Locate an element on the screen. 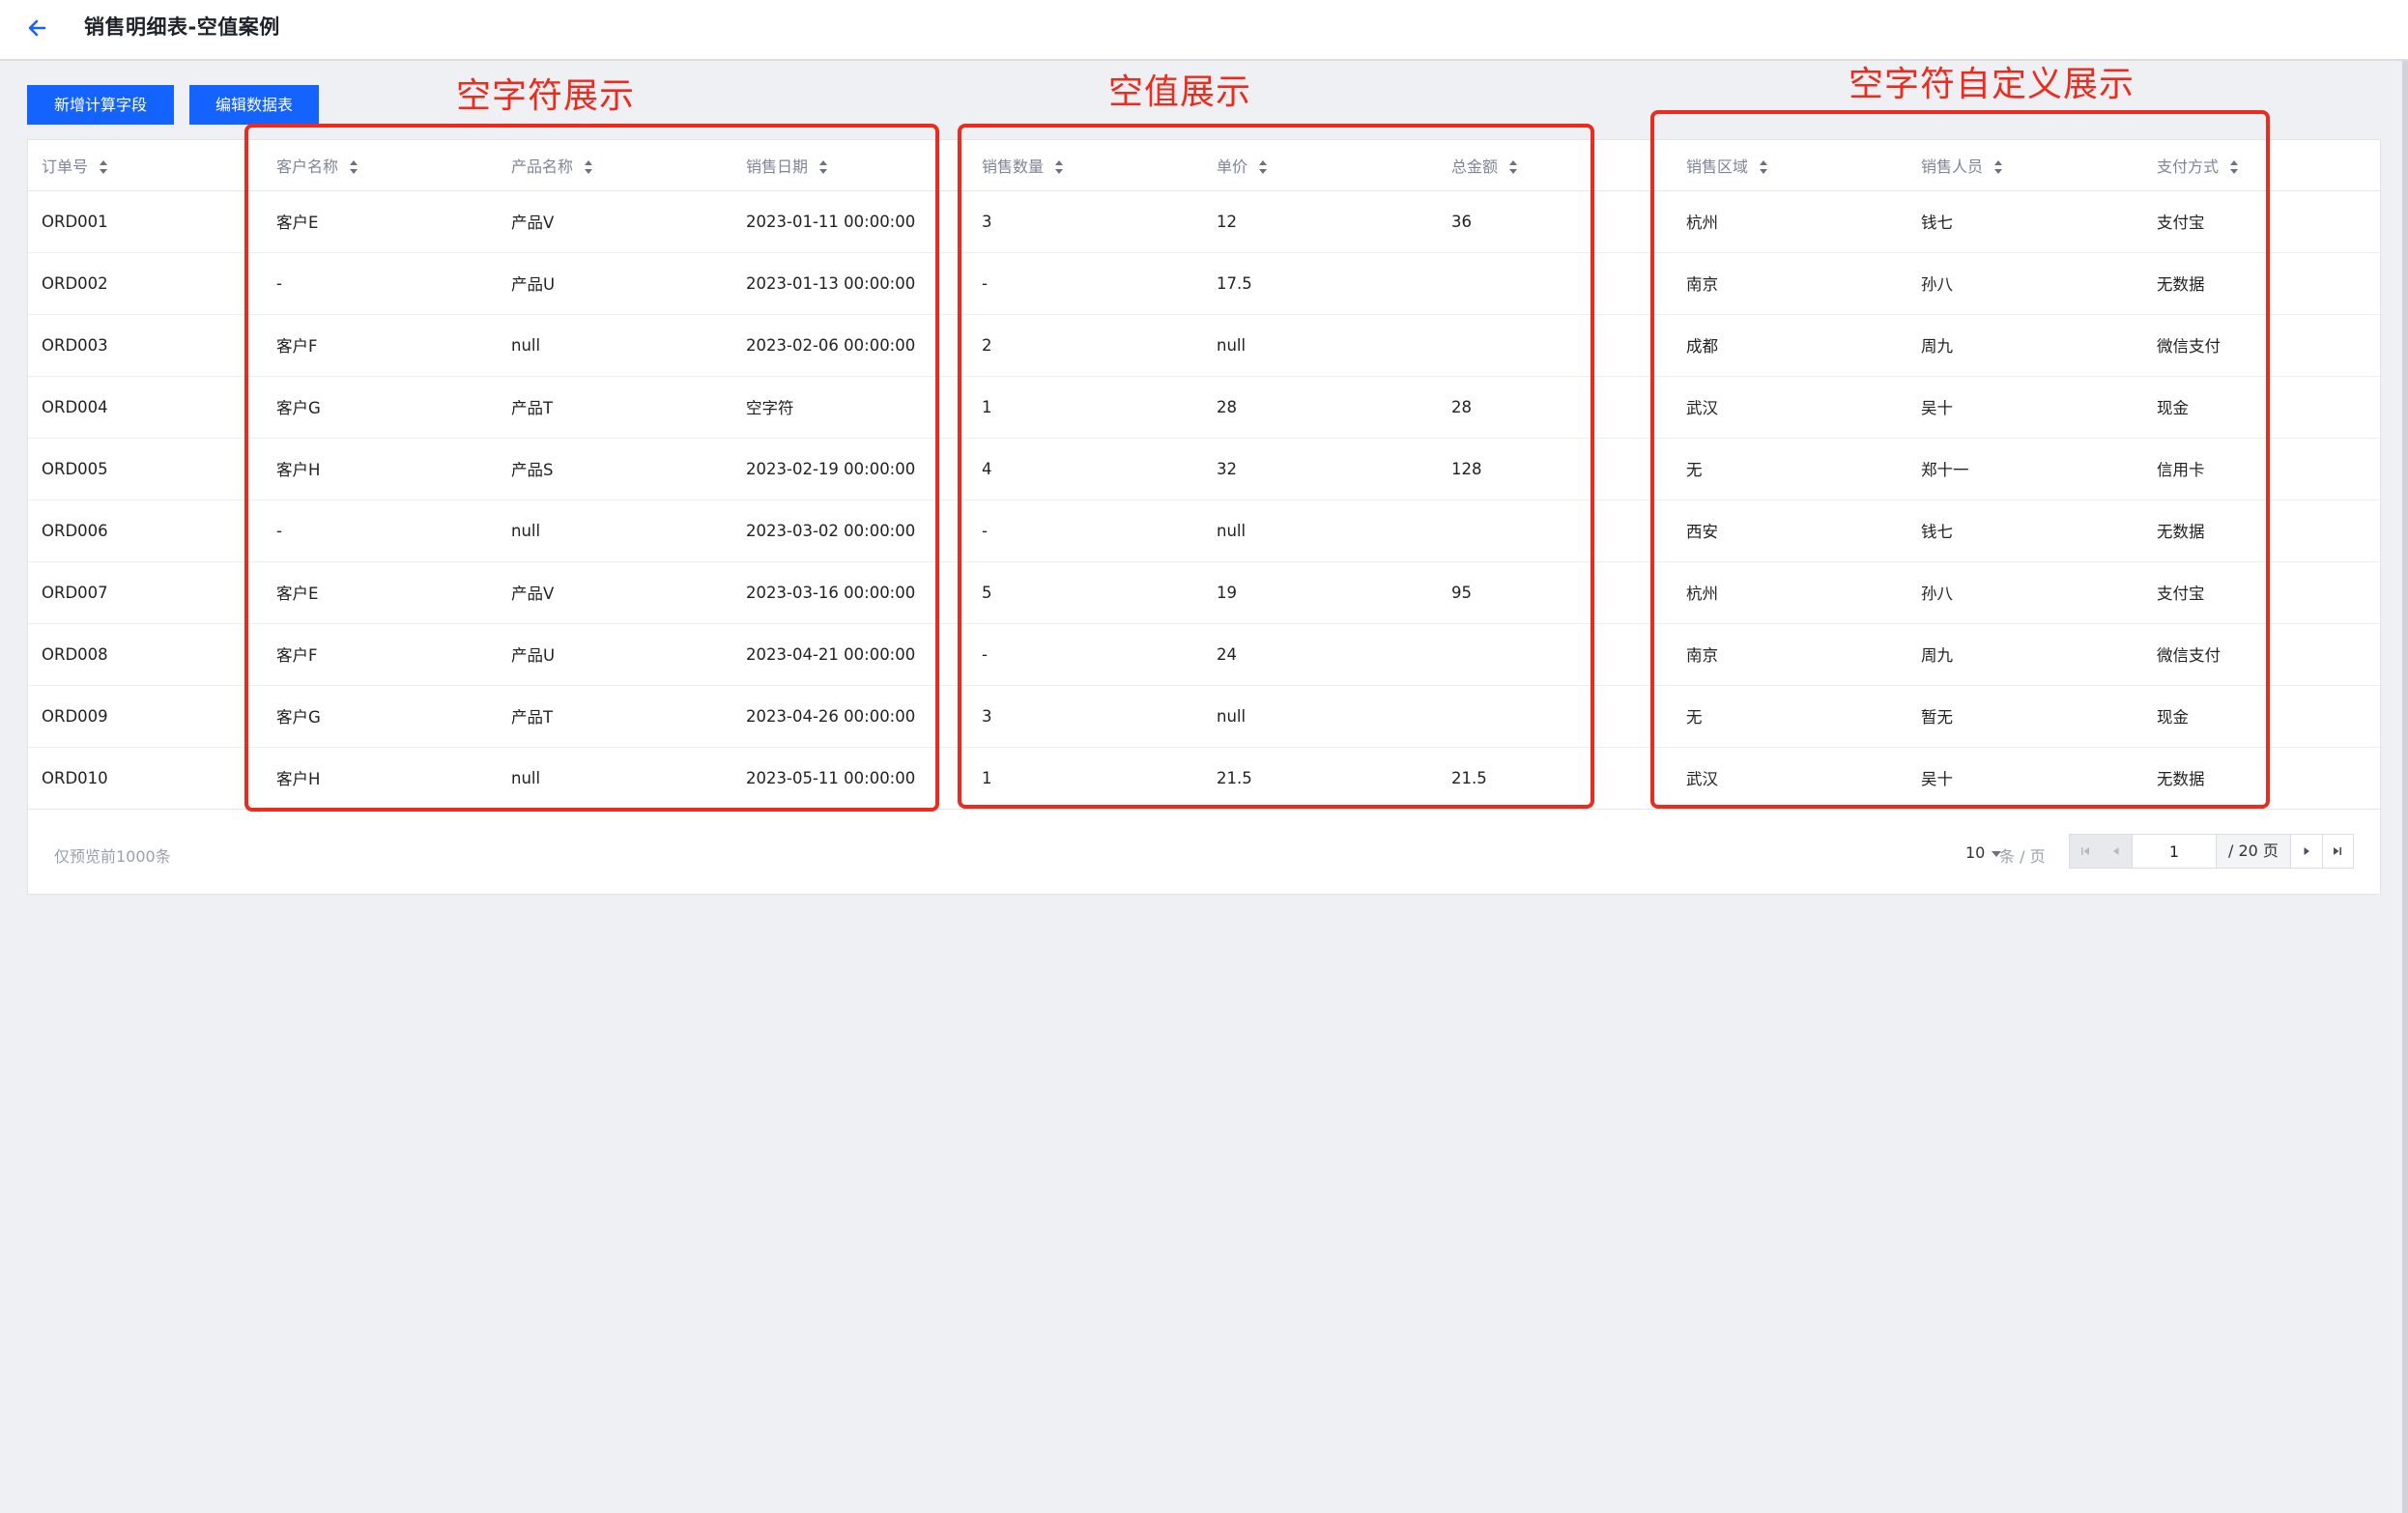  table-cell: 2023-03-02 00:00:00 is located at coordinates (850, 531).